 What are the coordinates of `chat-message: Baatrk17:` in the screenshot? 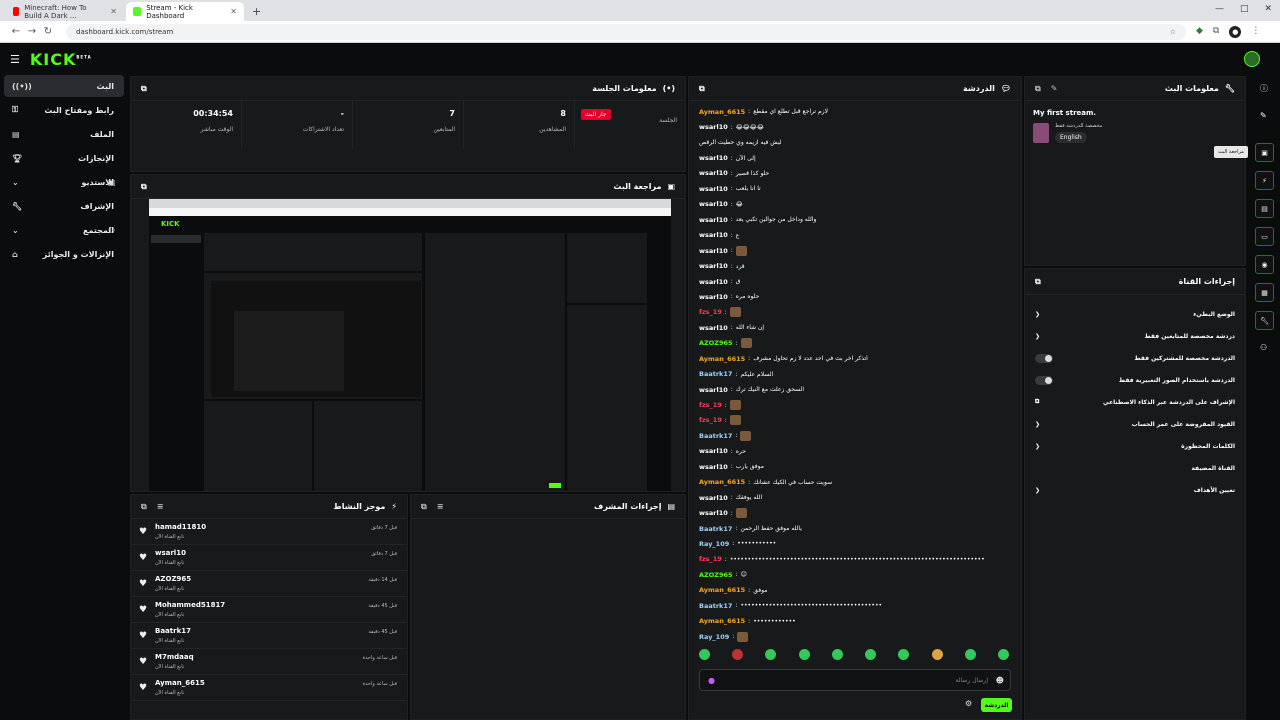 It's located at (855, 435).